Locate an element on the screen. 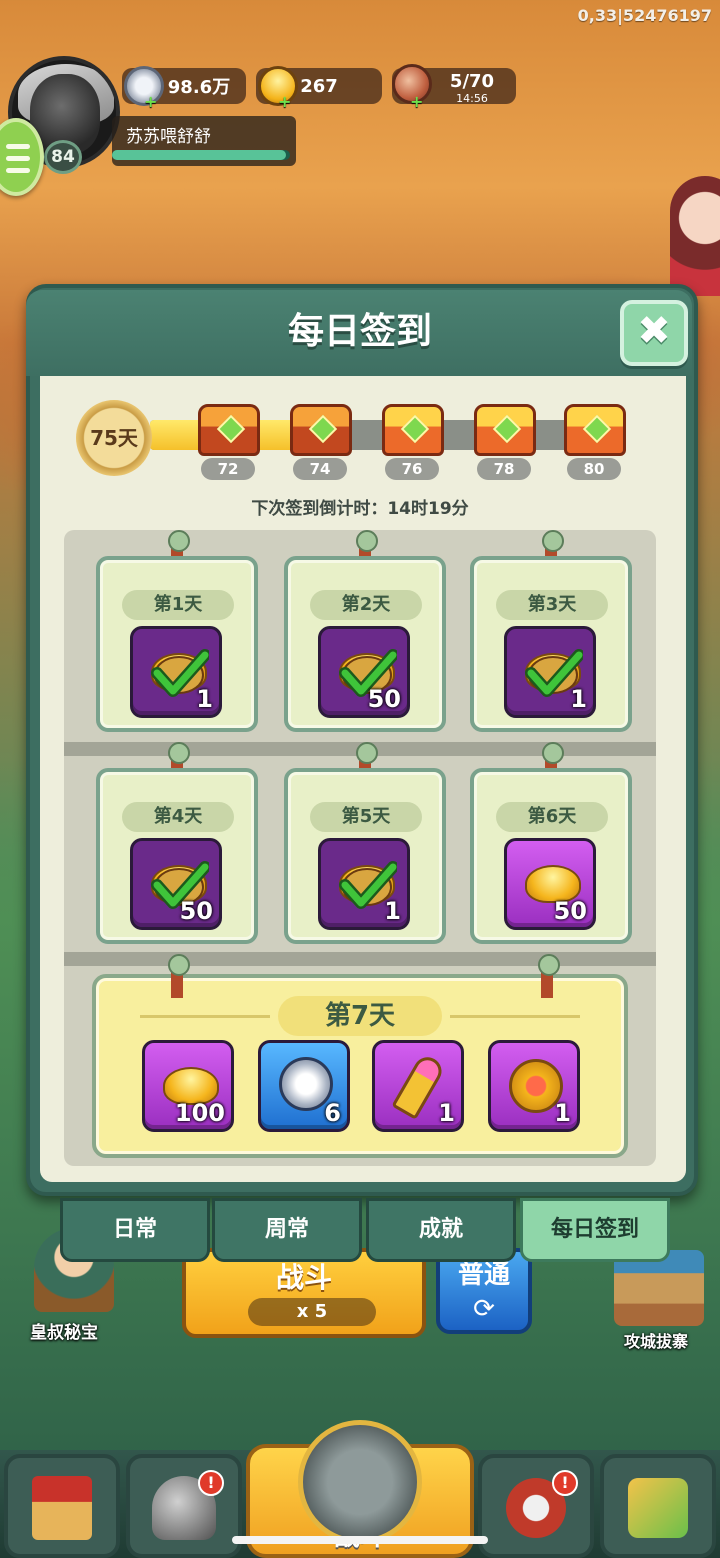 Image resolution: width=720 pixels, height=1558 pixels. next-signin-countdown: 下次签到倒计时：14时19分 is located at coordinates (360, 509).